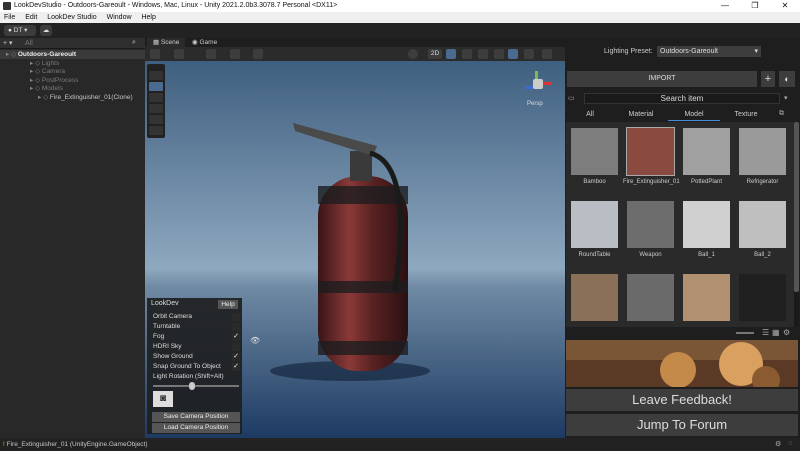 This screenshot has height=451, width=800. I want to click on audio-toggle-icon, so click(467, 54).